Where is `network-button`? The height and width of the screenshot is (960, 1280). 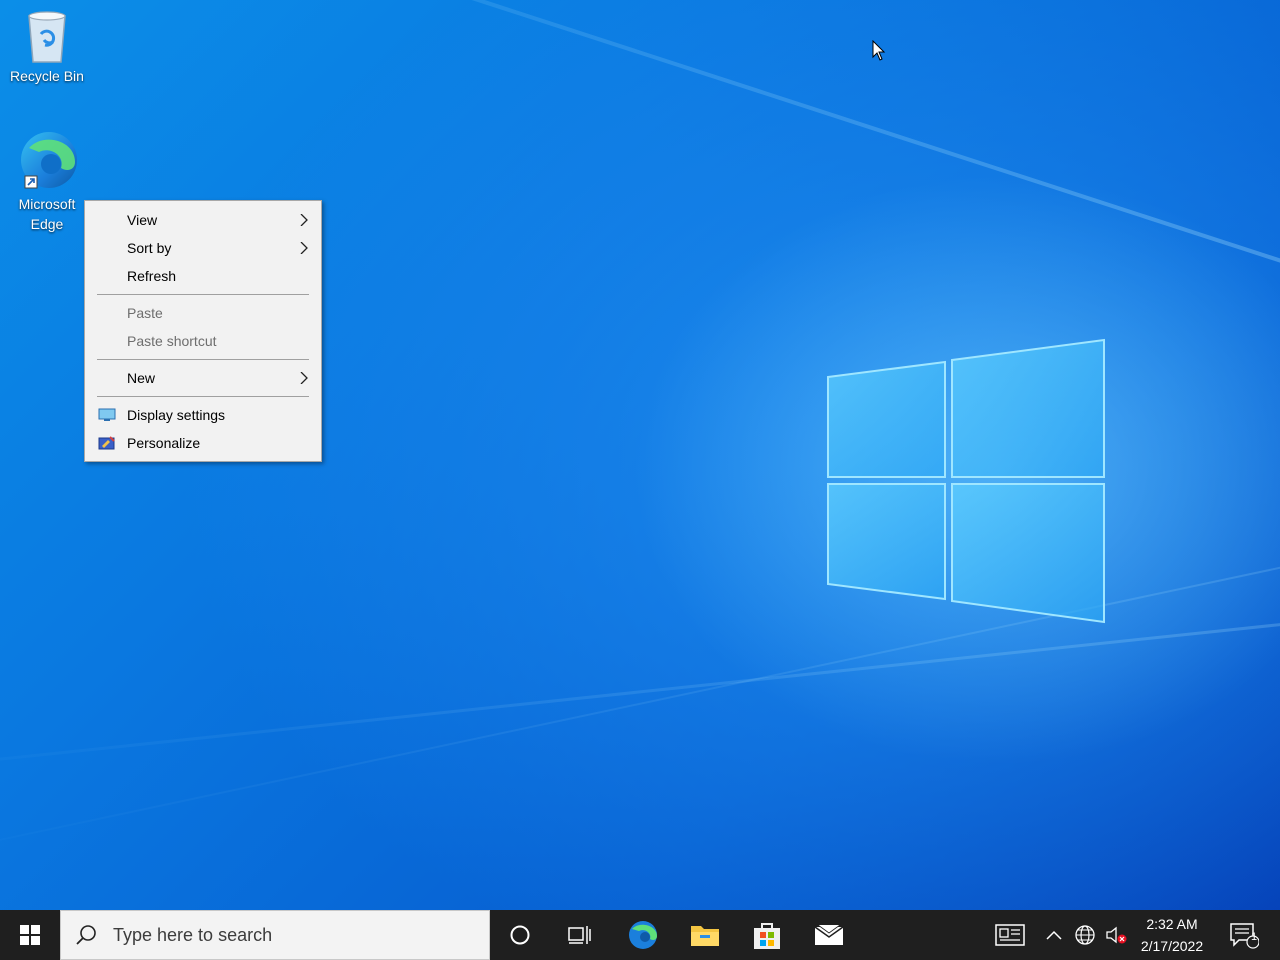 network-button is located at coordinates (1085, 935).